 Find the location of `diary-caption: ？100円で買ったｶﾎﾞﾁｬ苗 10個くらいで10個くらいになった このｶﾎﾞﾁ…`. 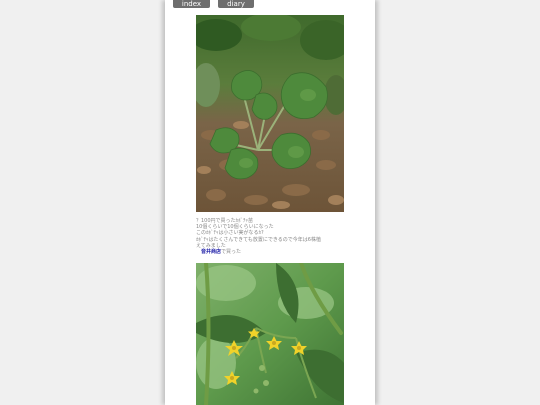

diary-caption: ？100円で買ったｶﾎﾞﾁｬ苗 10個くらいで10個くらいになった このｶﾎﾞﾁ… is located at coordinates (271, 236).